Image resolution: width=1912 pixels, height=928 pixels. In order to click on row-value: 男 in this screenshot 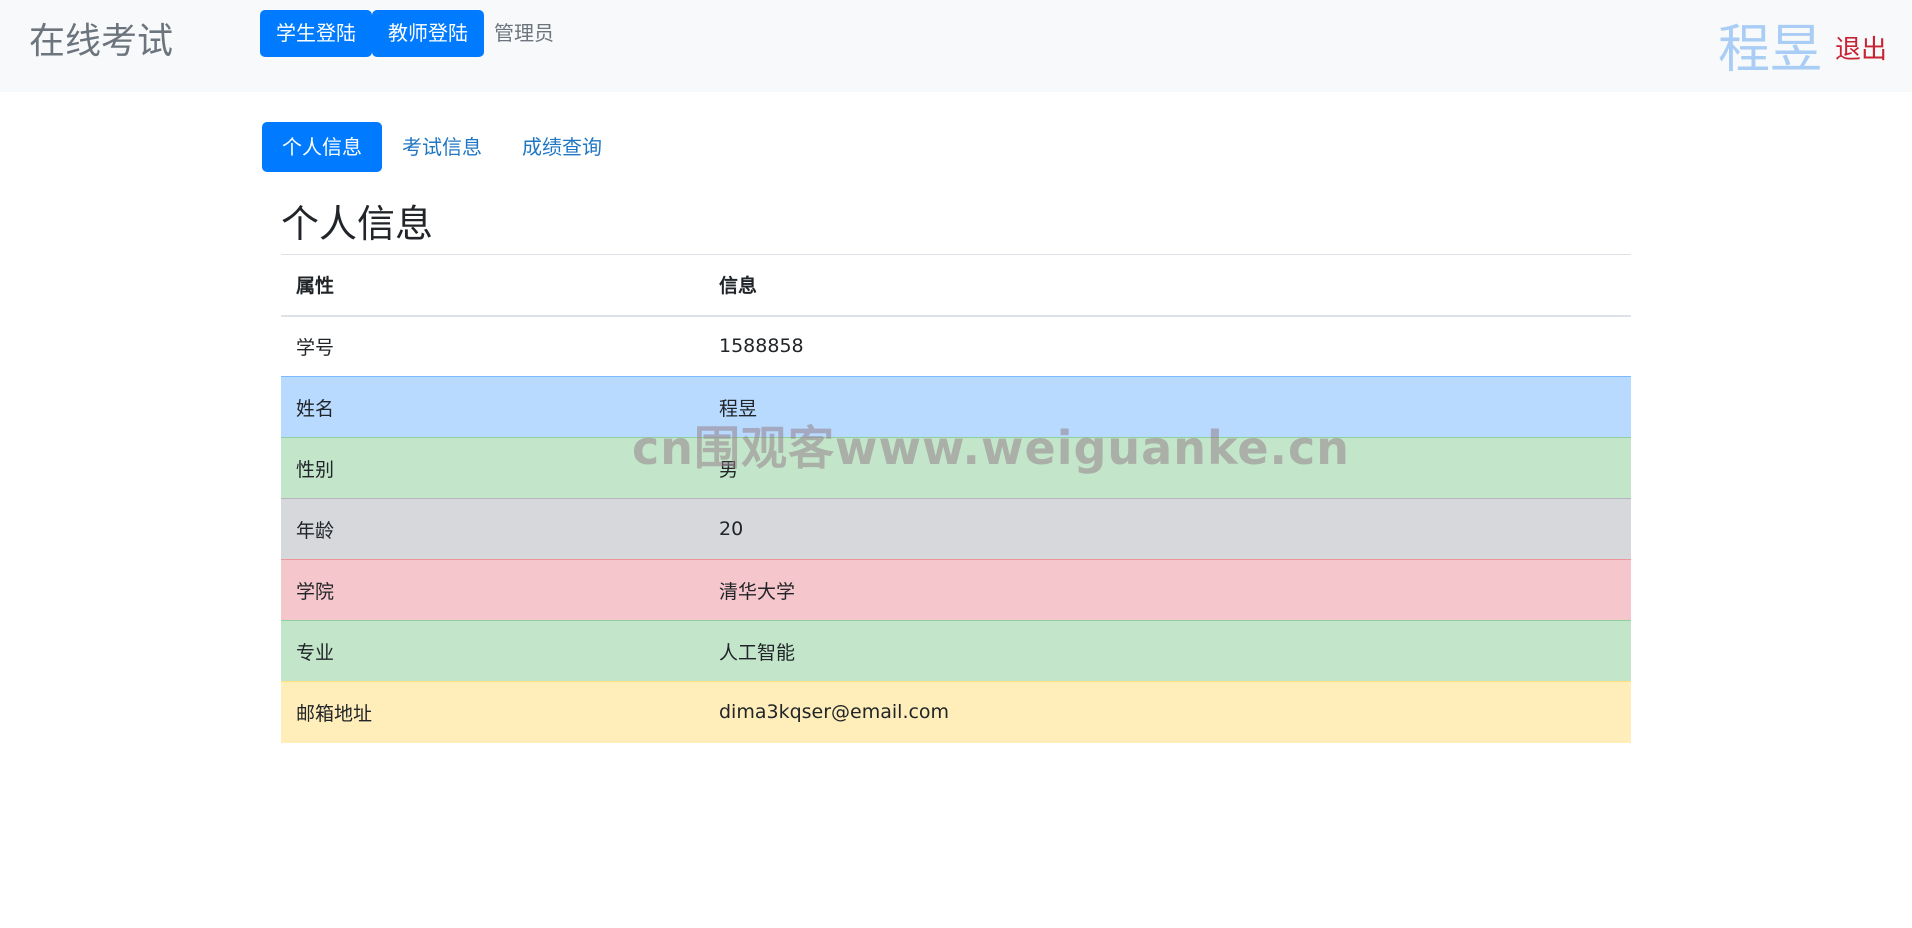, I will do `click(1167, 468)`.